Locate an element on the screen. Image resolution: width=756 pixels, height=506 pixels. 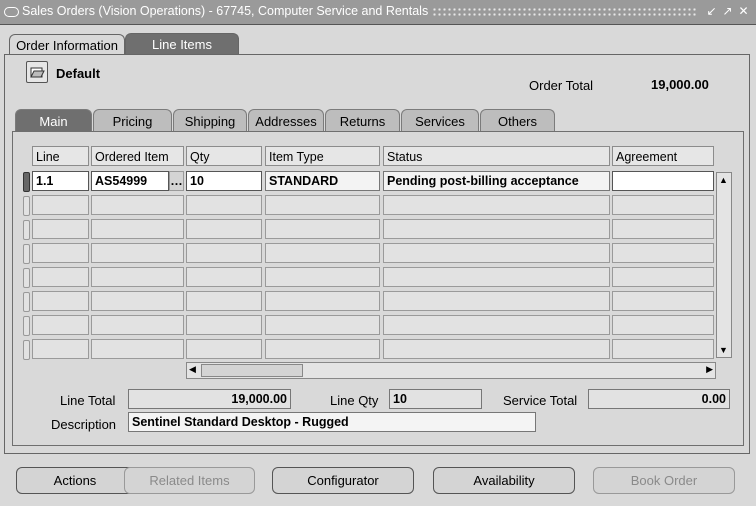
tab-pricing: Pricing is located at coordinates (132, 120).